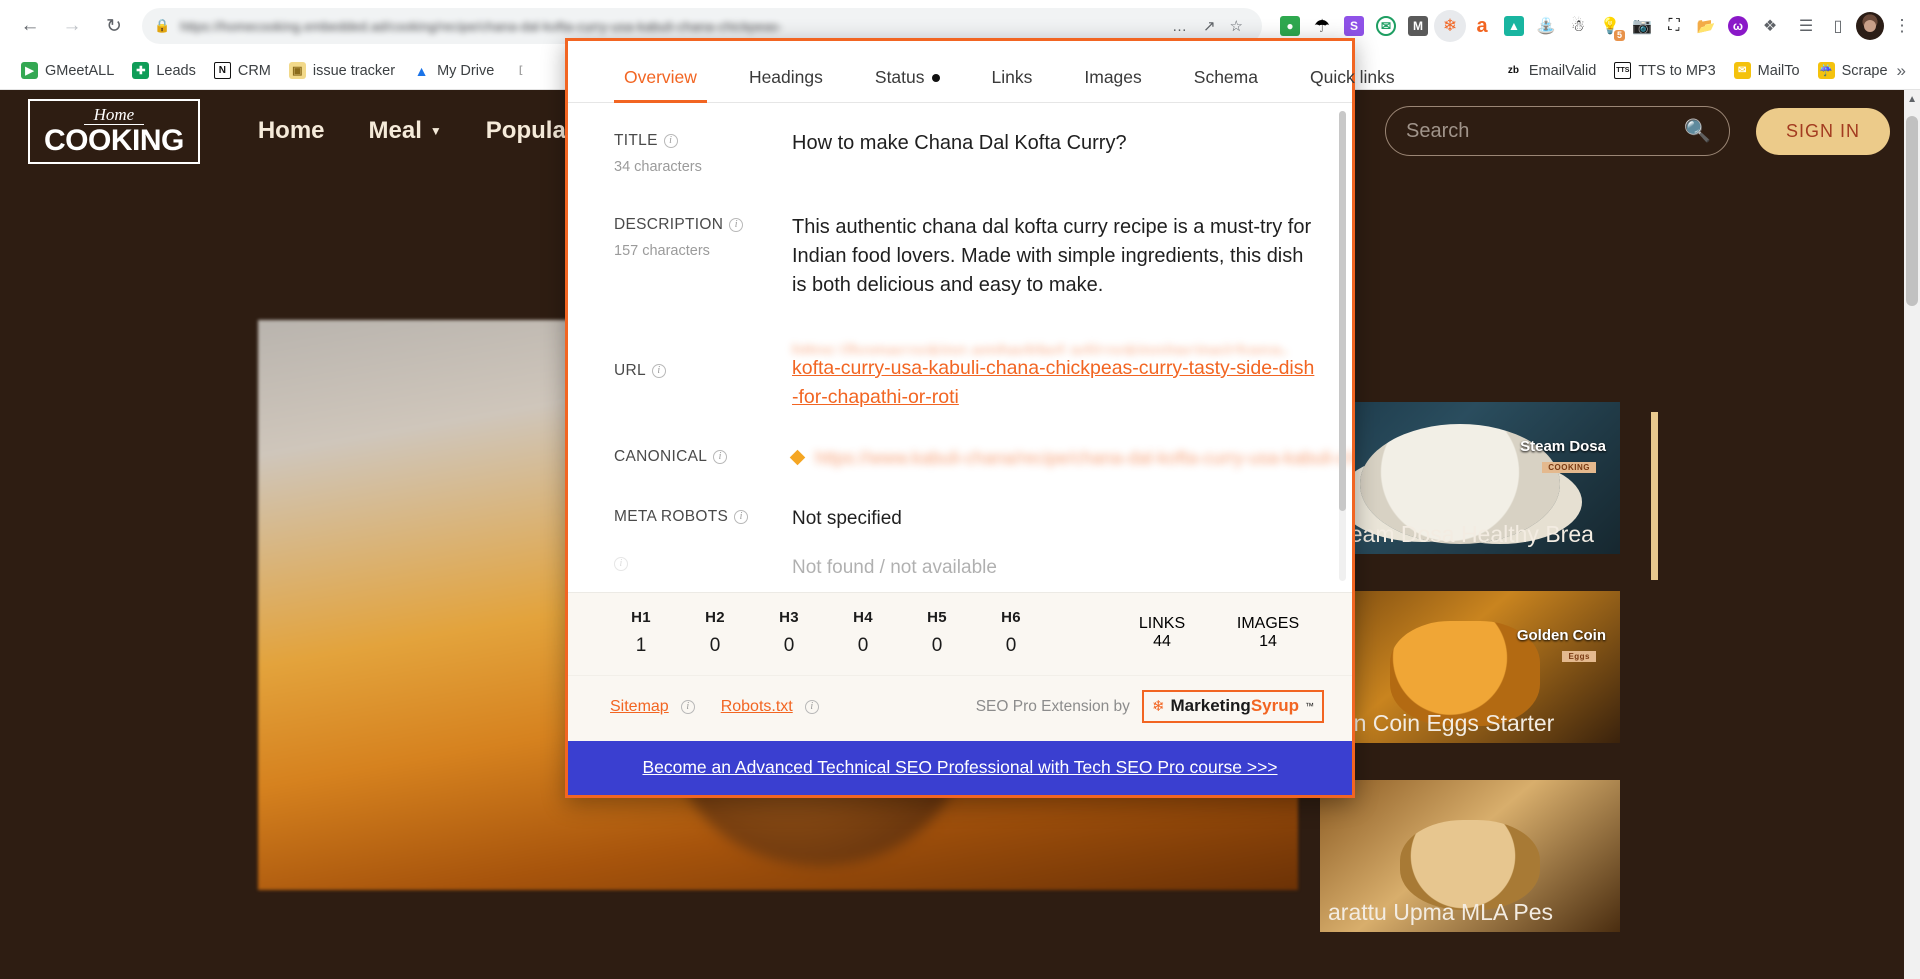 This screenshot has height=979, width=1920. What do you see at coordinates (1450, 26) in the screenshot?
I see `seo-pro-extension-icon: ❄` at bounding box center [1450, 26].